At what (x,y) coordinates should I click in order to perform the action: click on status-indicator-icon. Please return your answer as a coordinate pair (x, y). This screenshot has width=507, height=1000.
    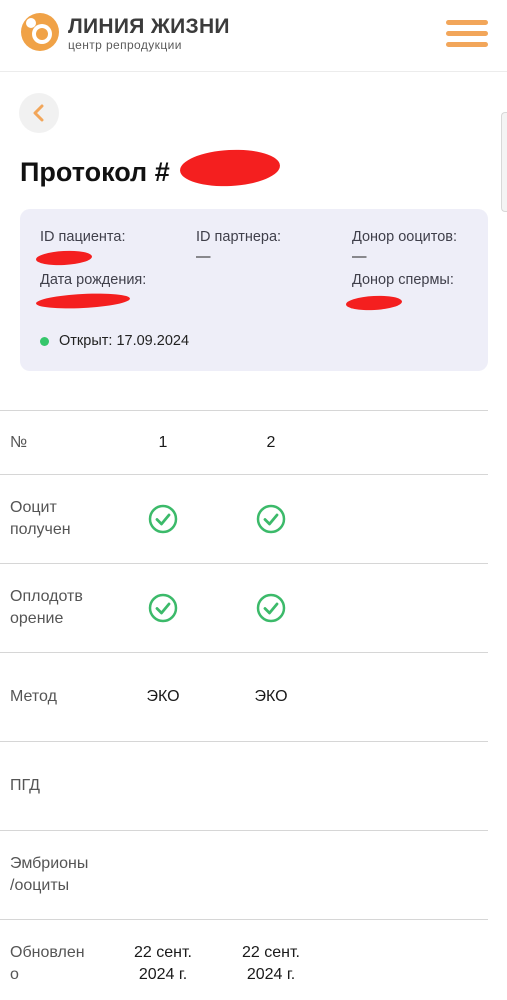
    Looking at the image, I should click on (44, 341).